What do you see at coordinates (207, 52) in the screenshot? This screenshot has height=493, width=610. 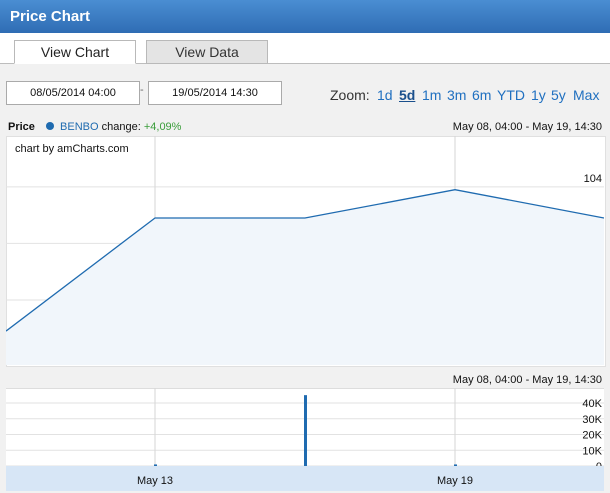 I see `tab-view-data: View Data` at bounding box center [207, 52].